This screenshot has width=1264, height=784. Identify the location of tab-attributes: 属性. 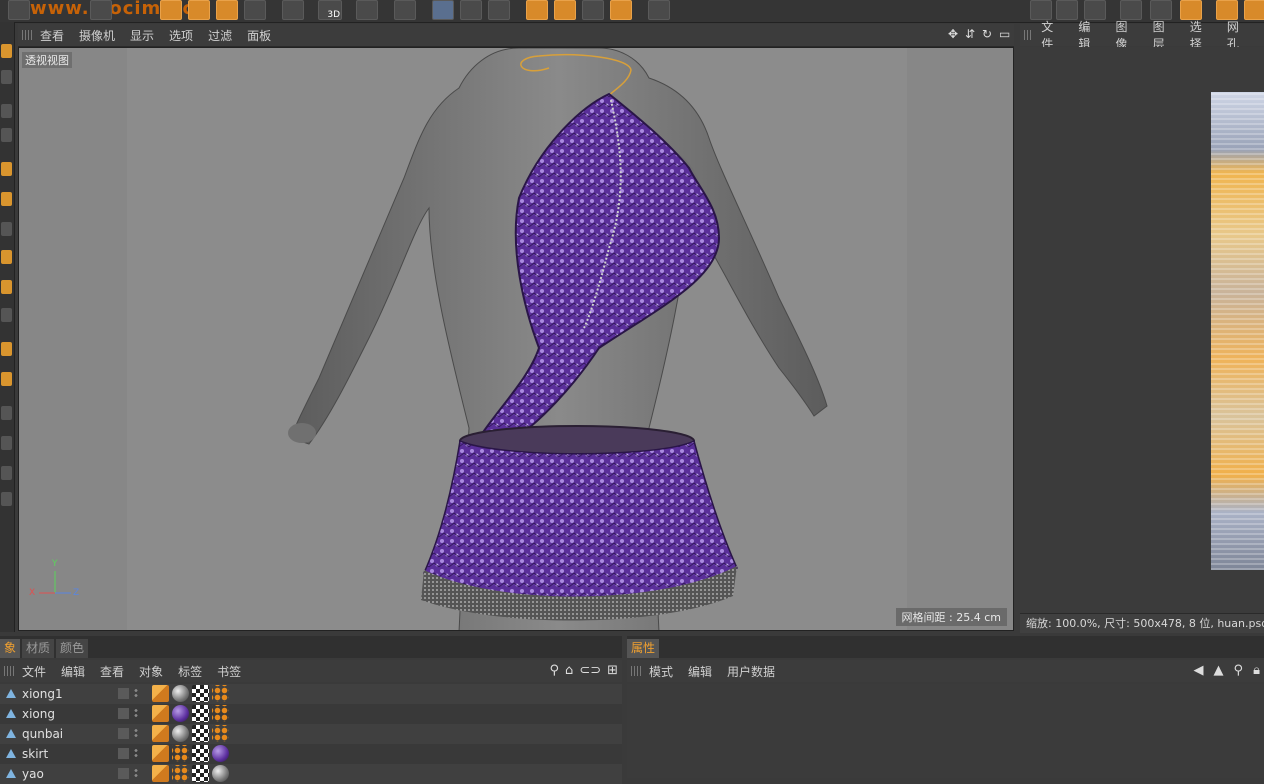
(643, 648).